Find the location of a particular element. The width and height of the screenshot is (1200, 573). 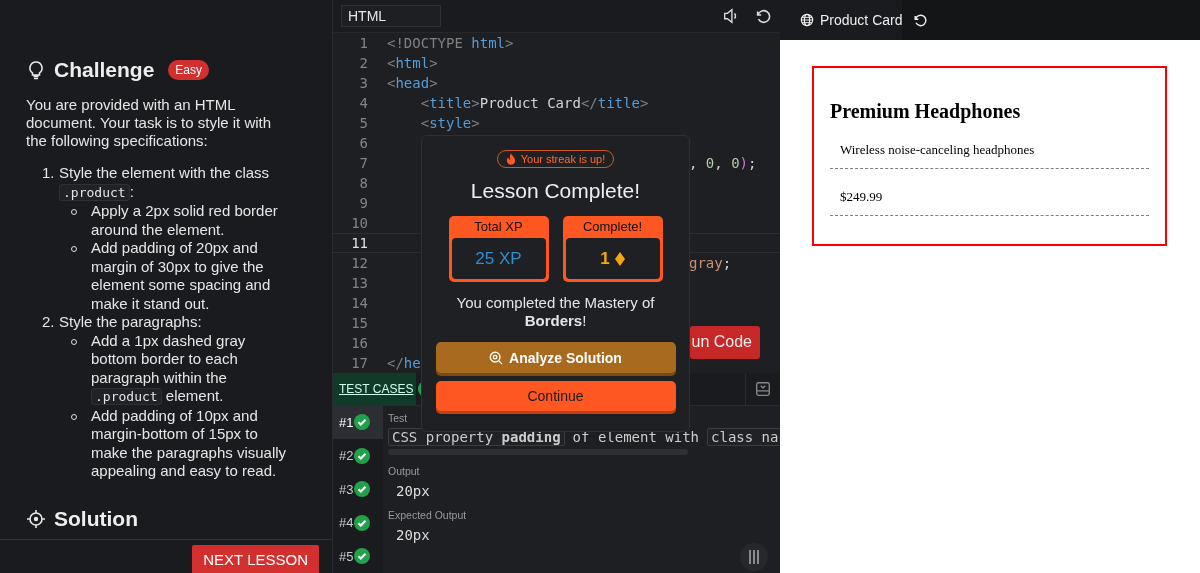

continue-button: Continue is located at coordinates (555, 396).